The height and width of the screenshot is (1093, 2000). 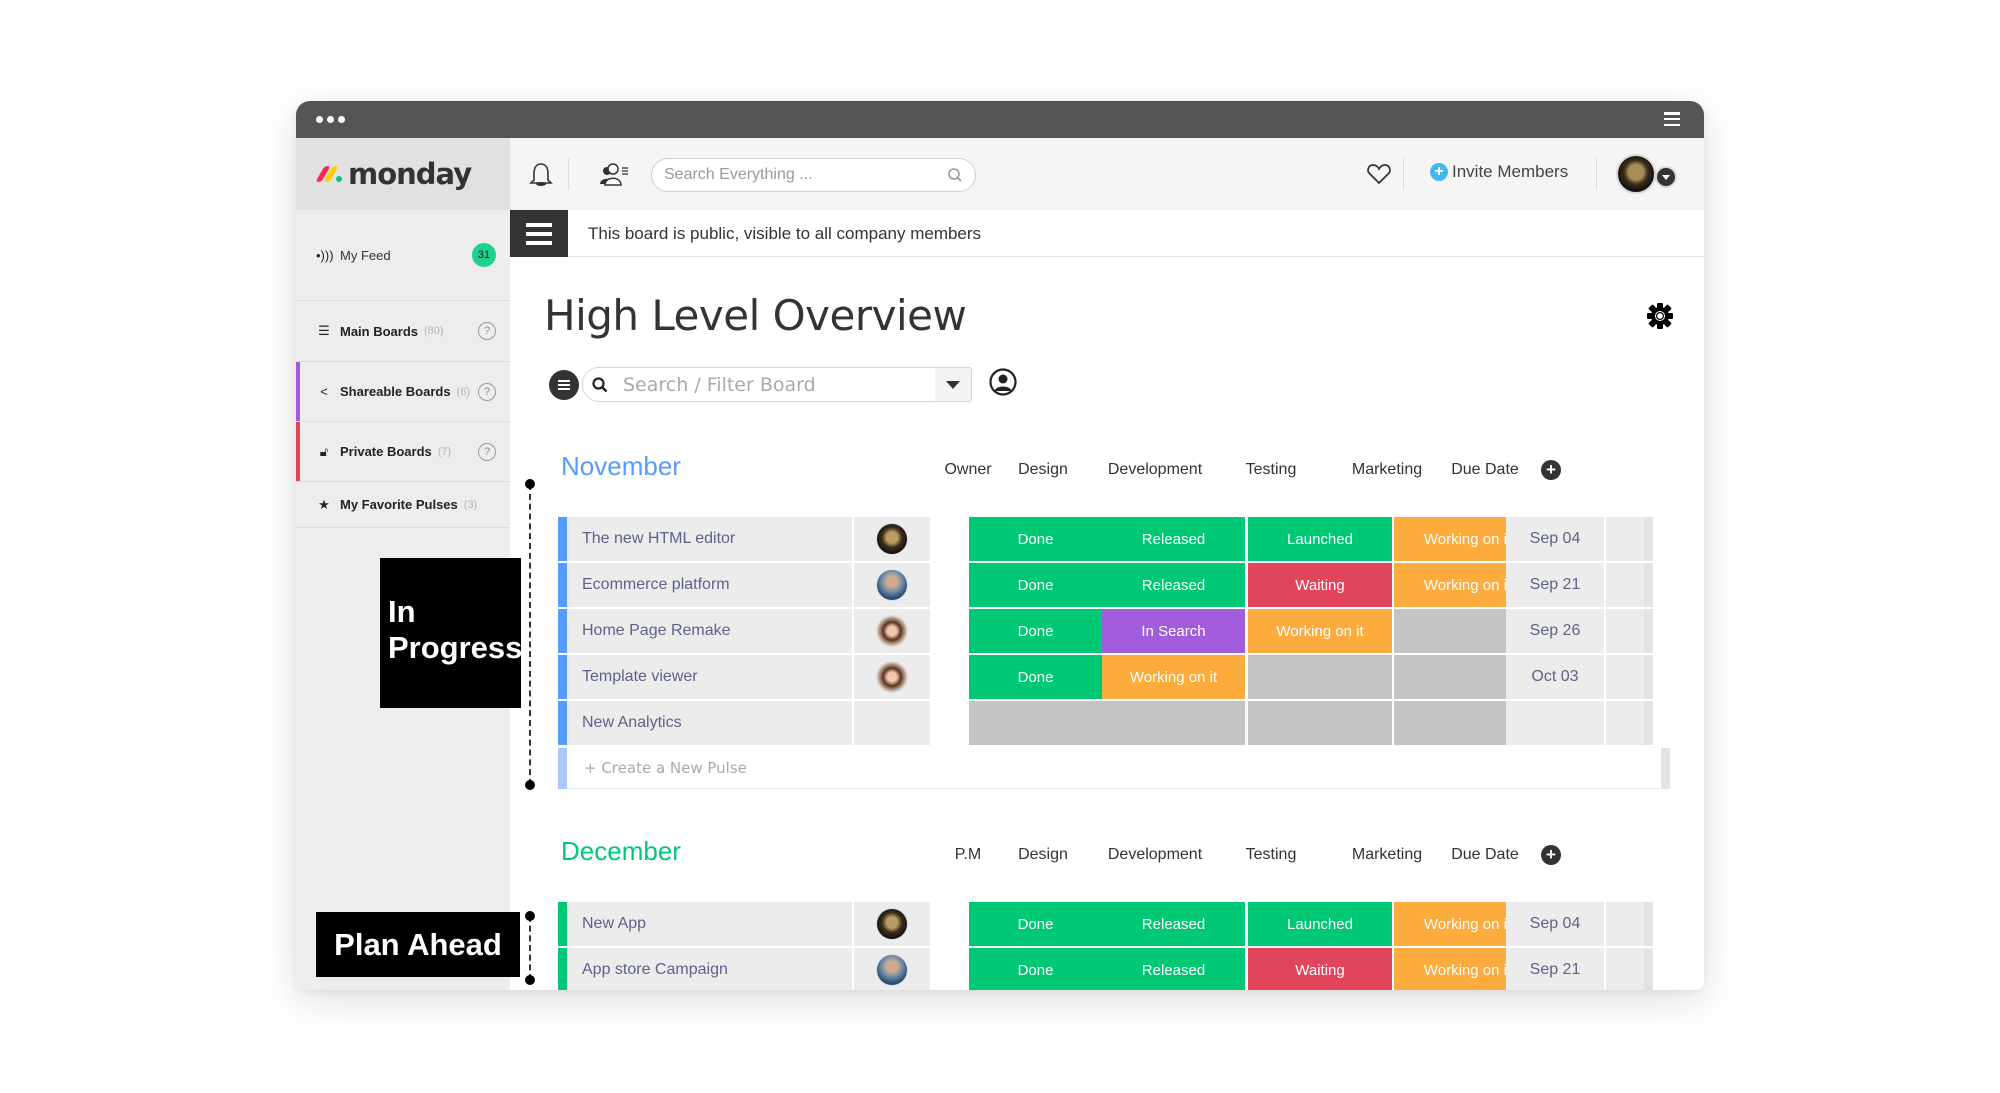 I want to click on status-cell-development, so click(x=1173, y=723).